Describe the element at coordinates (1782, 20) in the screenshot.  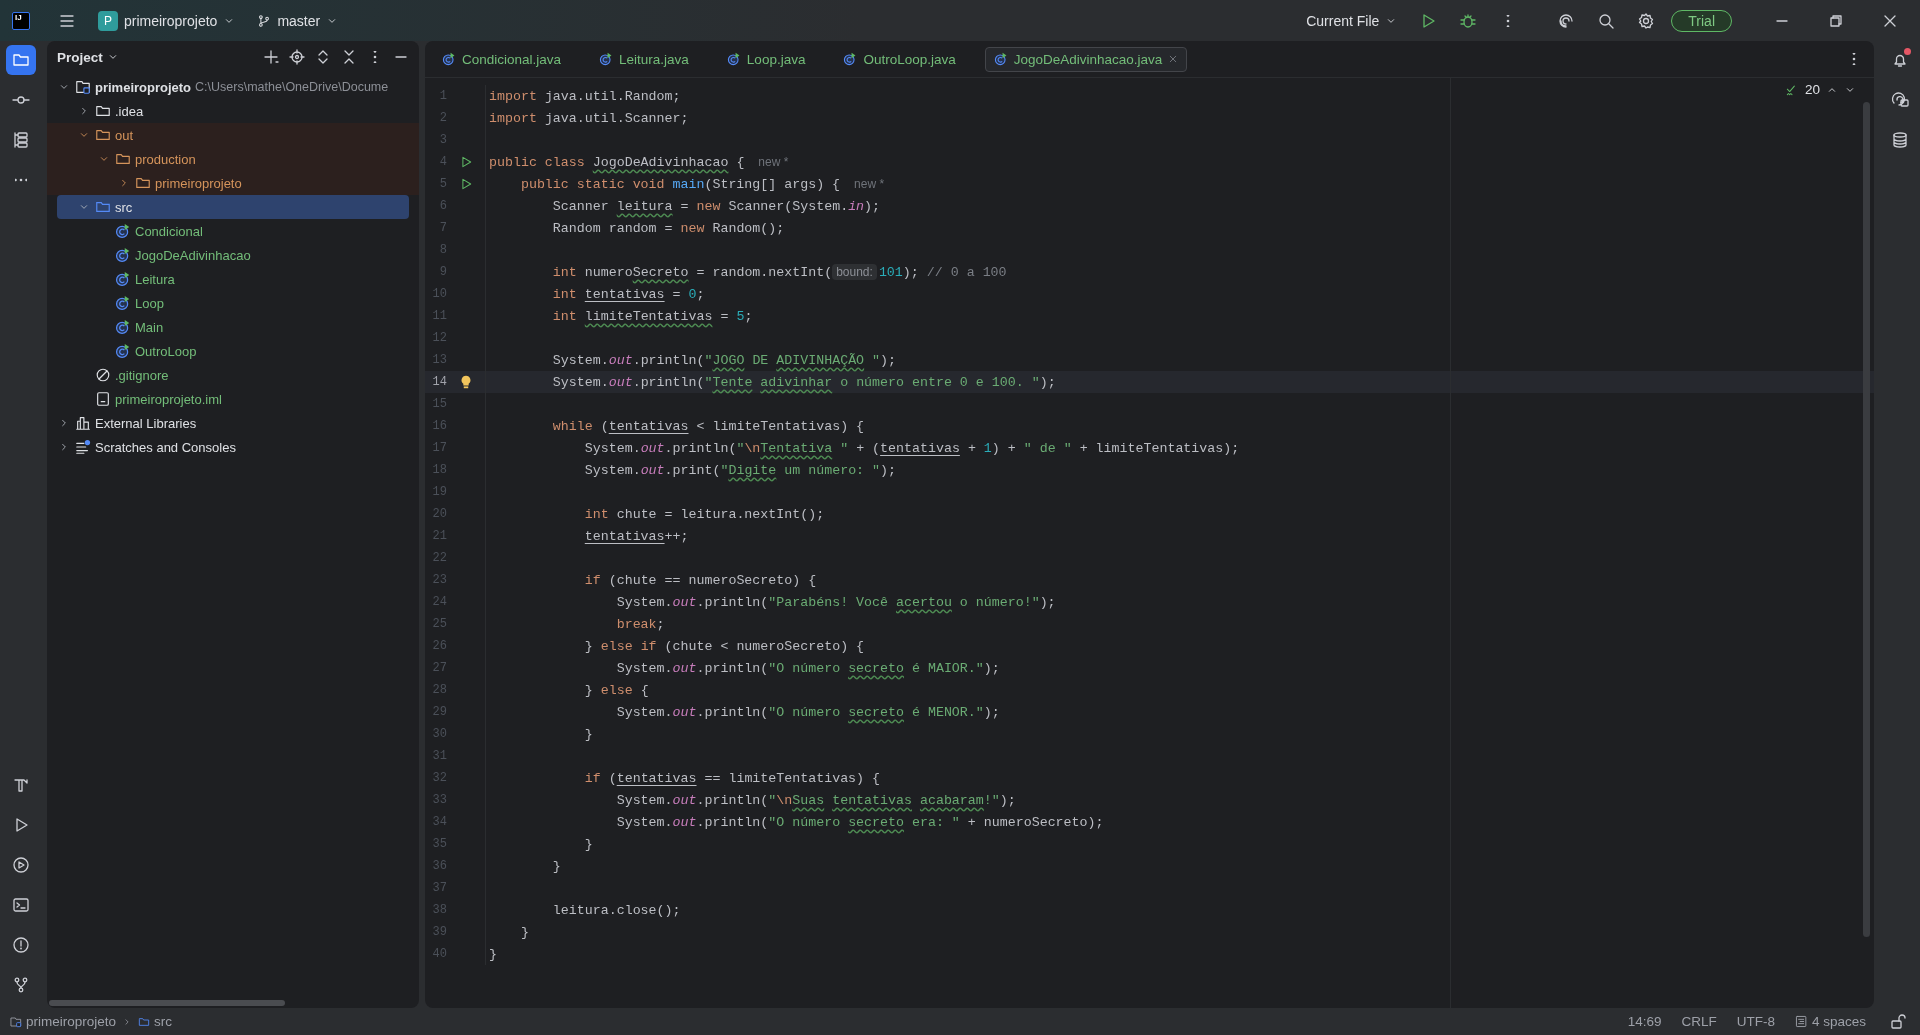
I see `minimize-icon` at that location.